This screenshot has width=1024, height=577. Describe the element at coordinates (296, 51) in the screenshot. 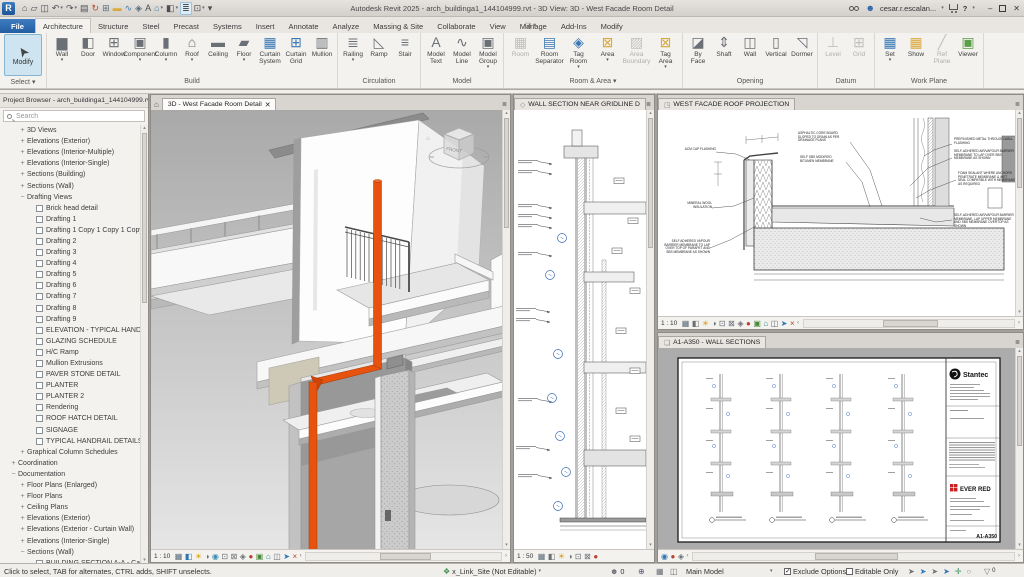

I see `ribbon-button: ⊞ Curtain Grid ▾` at that location.